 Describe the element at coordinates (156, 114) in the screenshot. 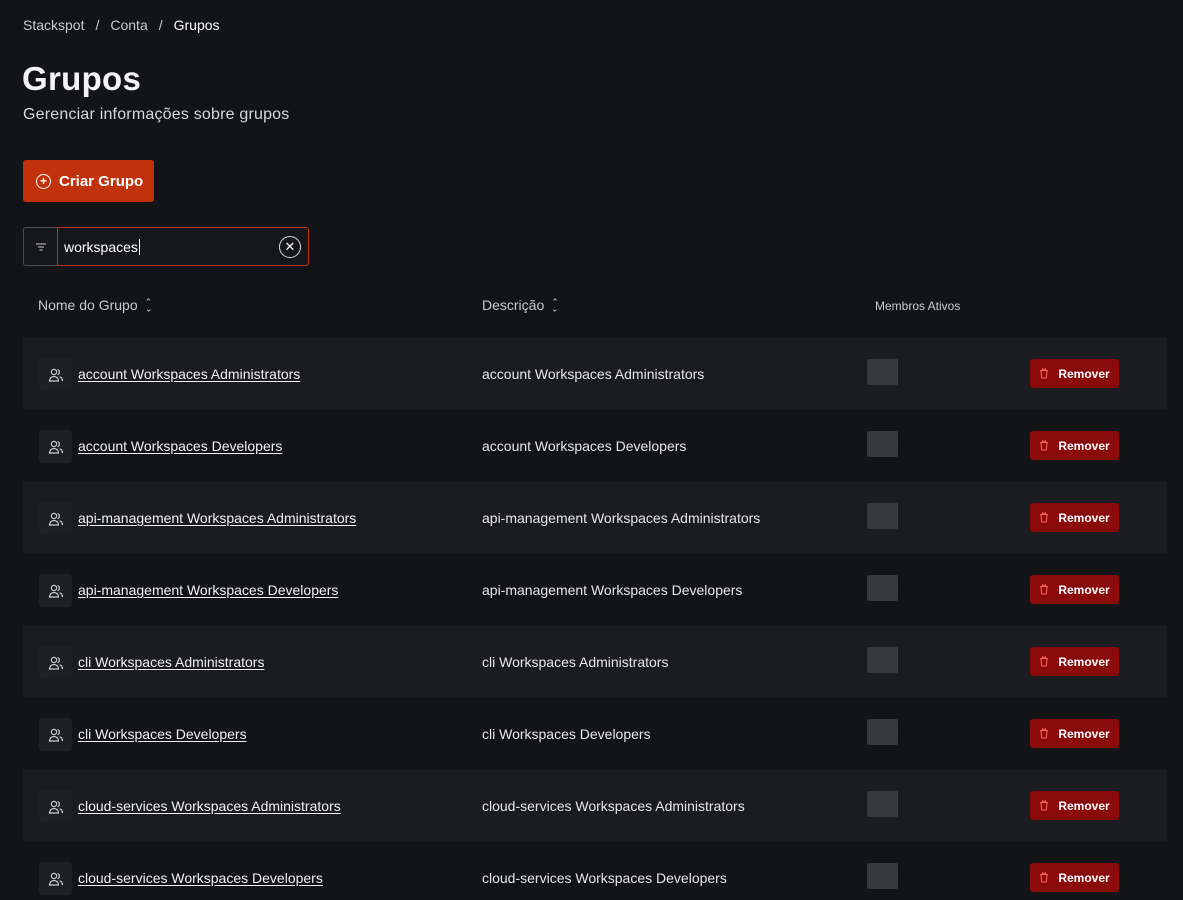

I see `page-subtitle: Gerenciar informações sobre grupos` at that location.